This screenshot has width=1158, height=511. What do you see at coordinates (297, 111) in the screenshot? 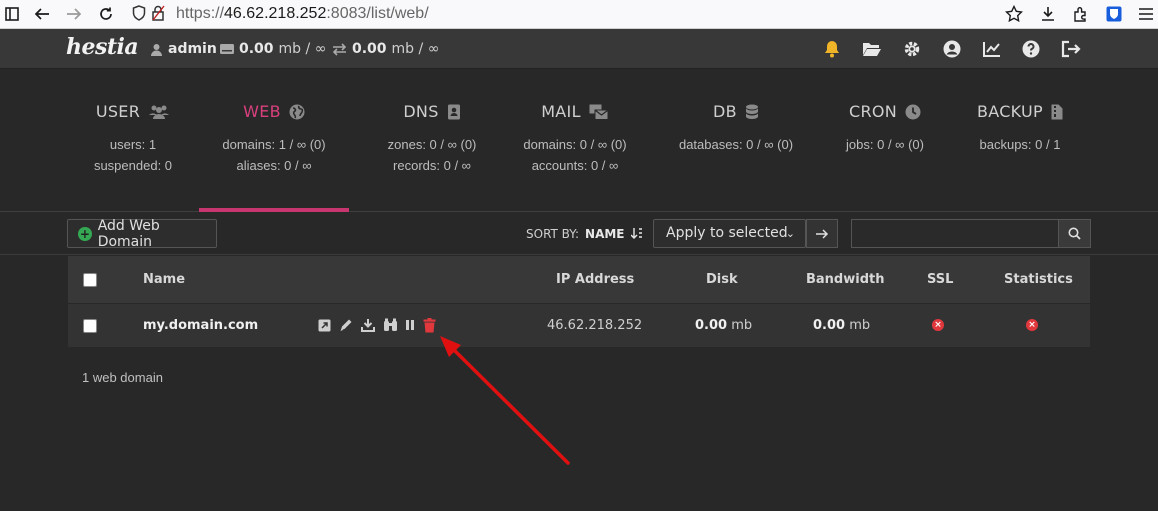
I see `globe-icon` at bounding box center [297, 111].